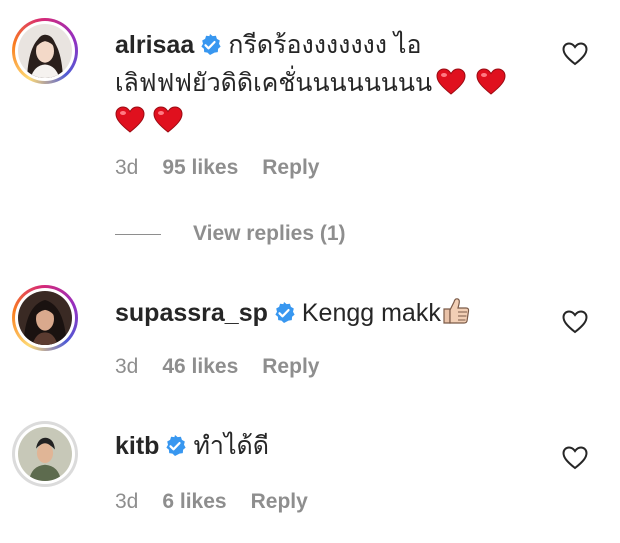 The image size is (620, 543). I want to click on comment-meta: 3d 95 likes Reply, so click(229, 168).